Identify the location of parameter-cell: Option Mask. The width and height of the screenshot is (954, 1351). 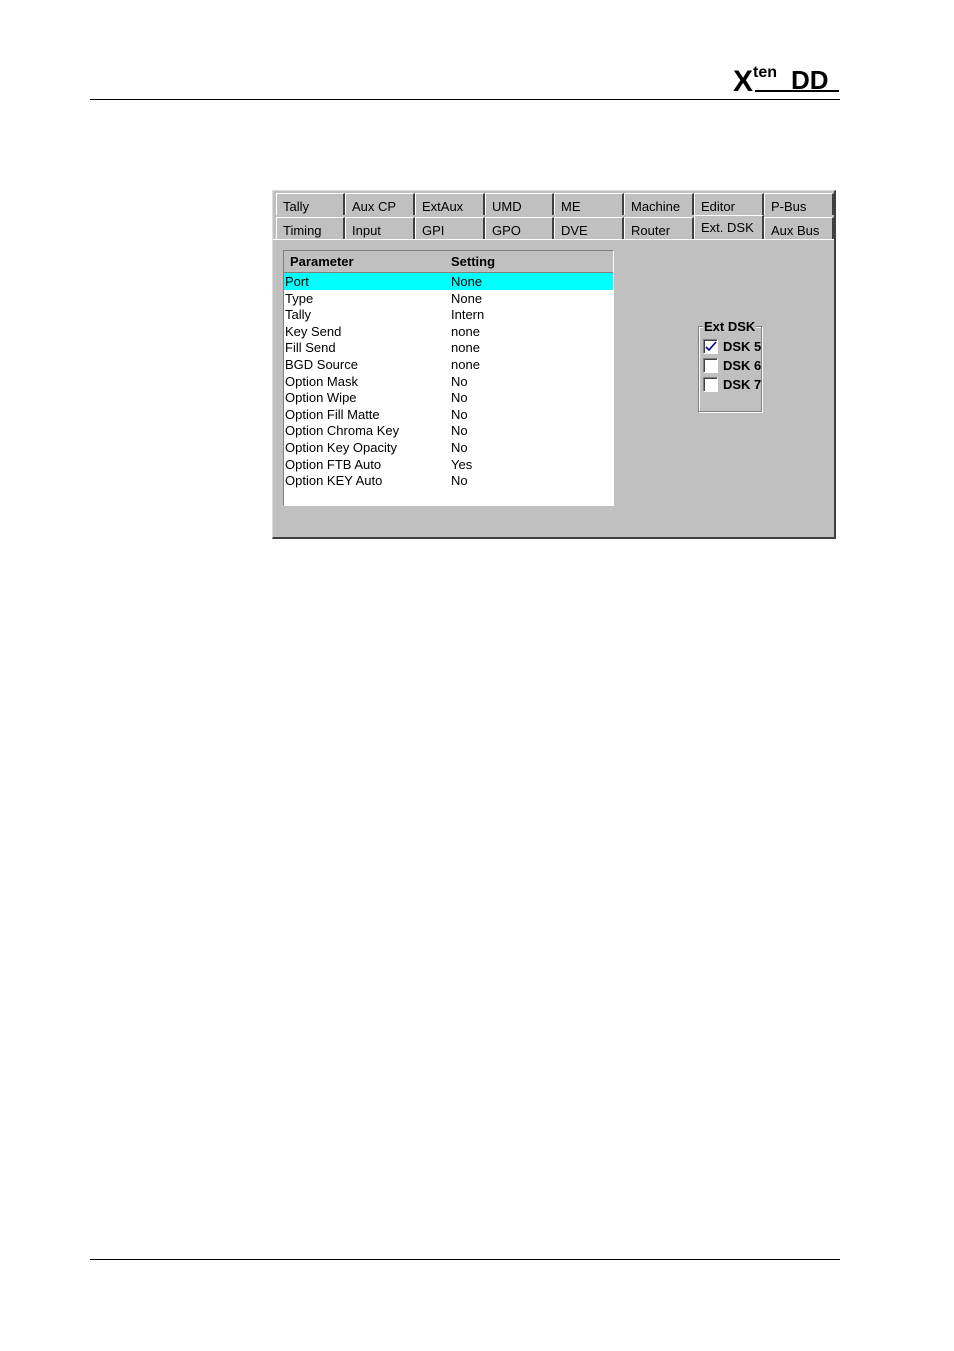
(321, 381).